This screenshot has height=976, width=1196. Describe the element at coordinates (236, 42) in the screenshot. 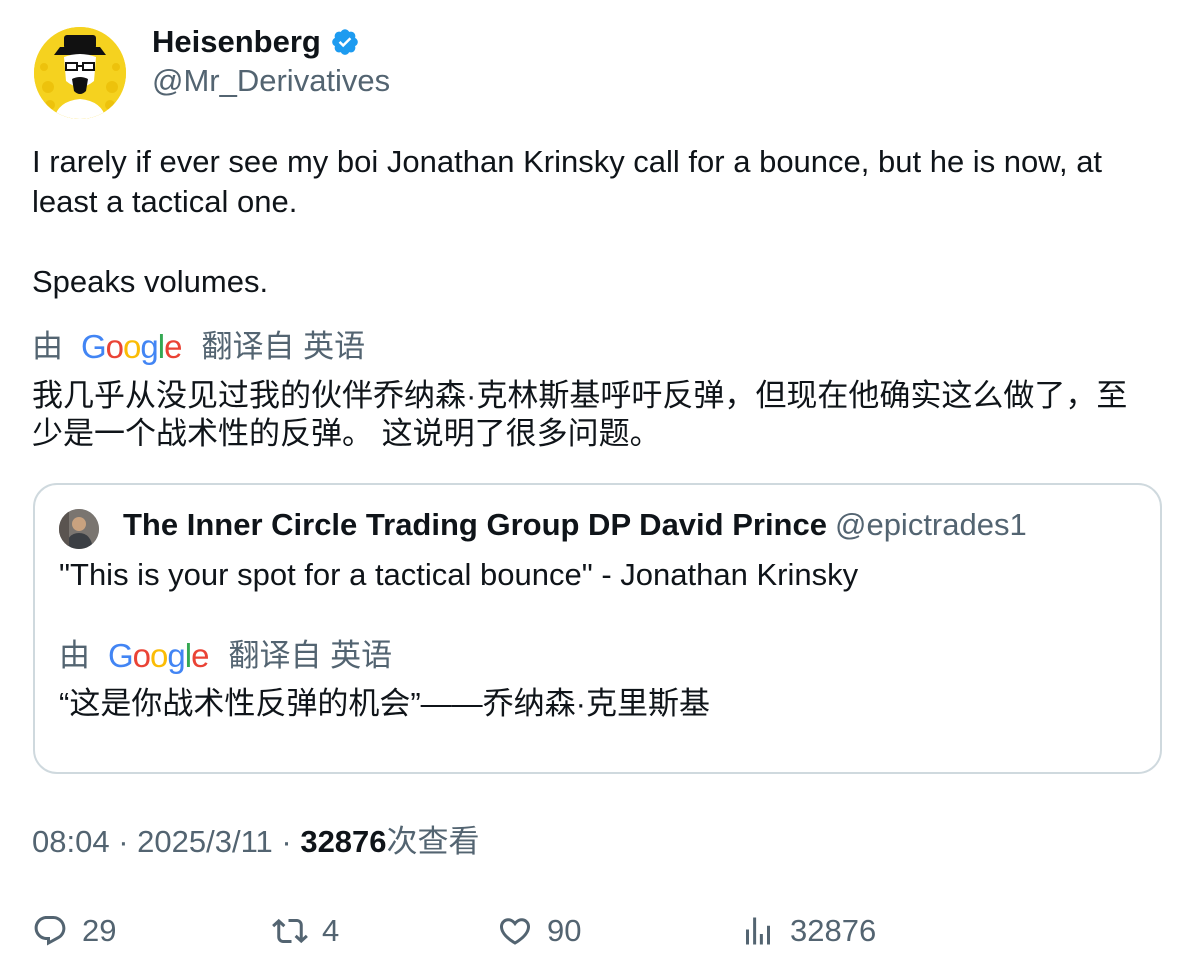

I see `author-name: Heisenberg` at that location.